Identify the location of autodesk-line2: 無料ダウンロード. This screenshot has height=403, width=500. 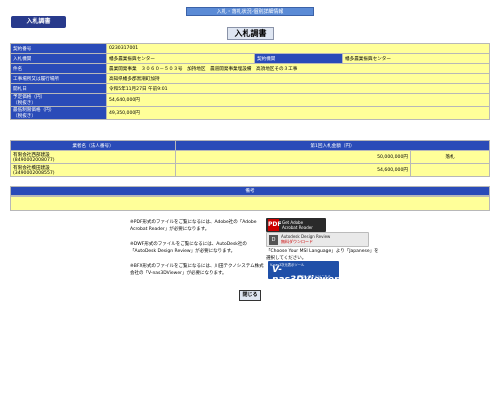
(297, 241).